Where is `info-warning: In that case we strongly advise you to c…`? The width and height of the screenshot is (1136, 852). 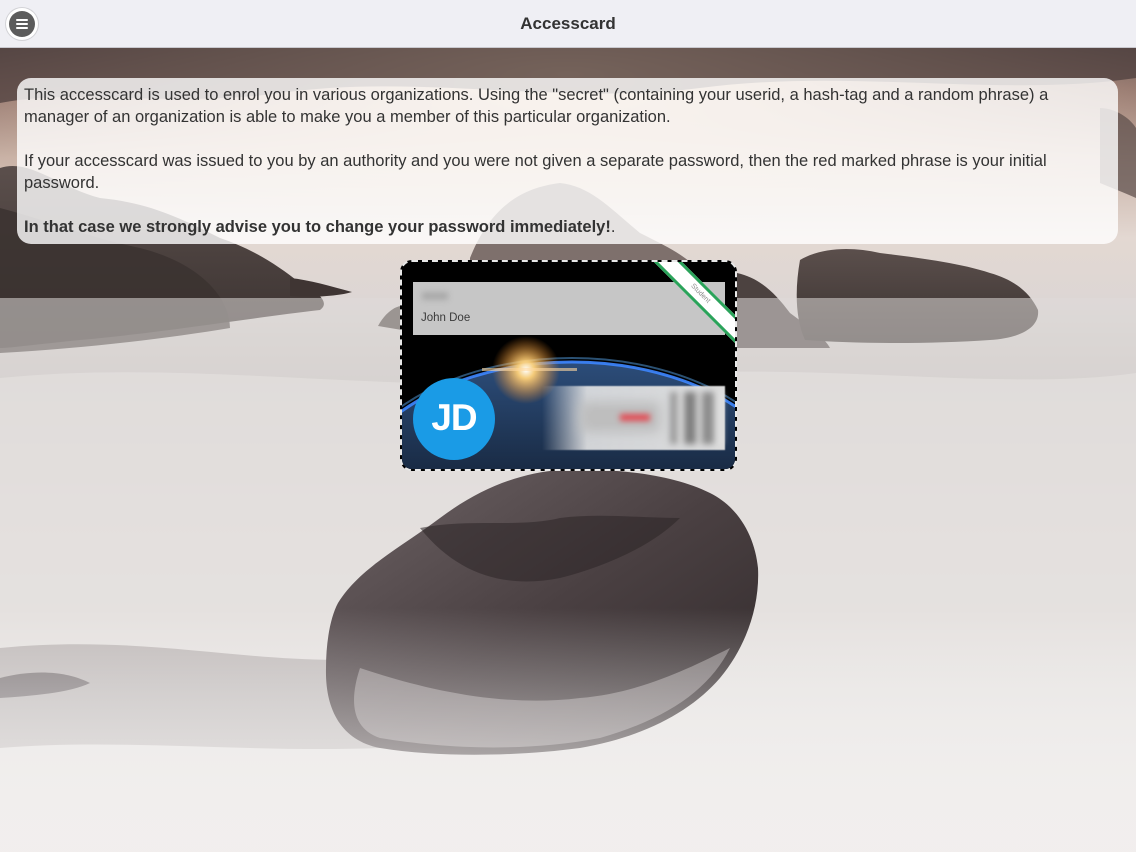
info-warning: In that case we strongly advise you to c… is located at coordinates (567, 227).